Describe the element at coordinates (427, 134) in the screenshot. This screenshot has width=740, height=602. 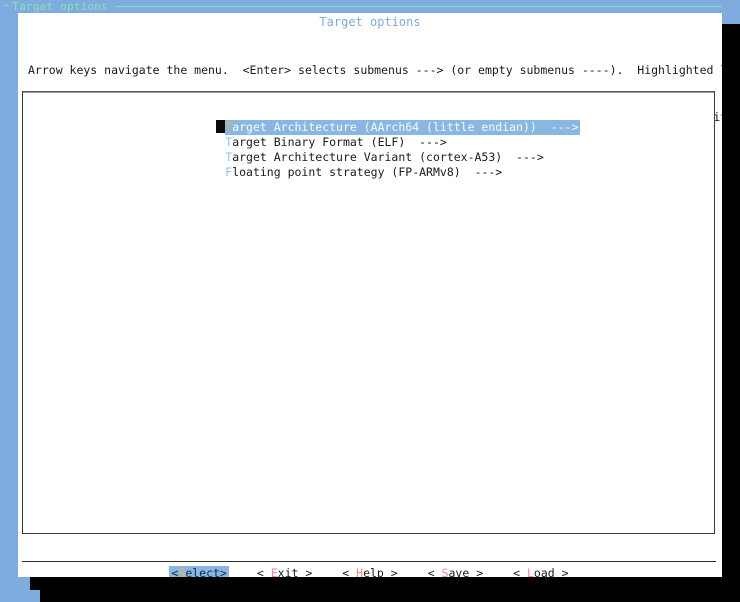
I see `menu-item-target-binary-format: Target Binary Format (ELF) --->` at that location.